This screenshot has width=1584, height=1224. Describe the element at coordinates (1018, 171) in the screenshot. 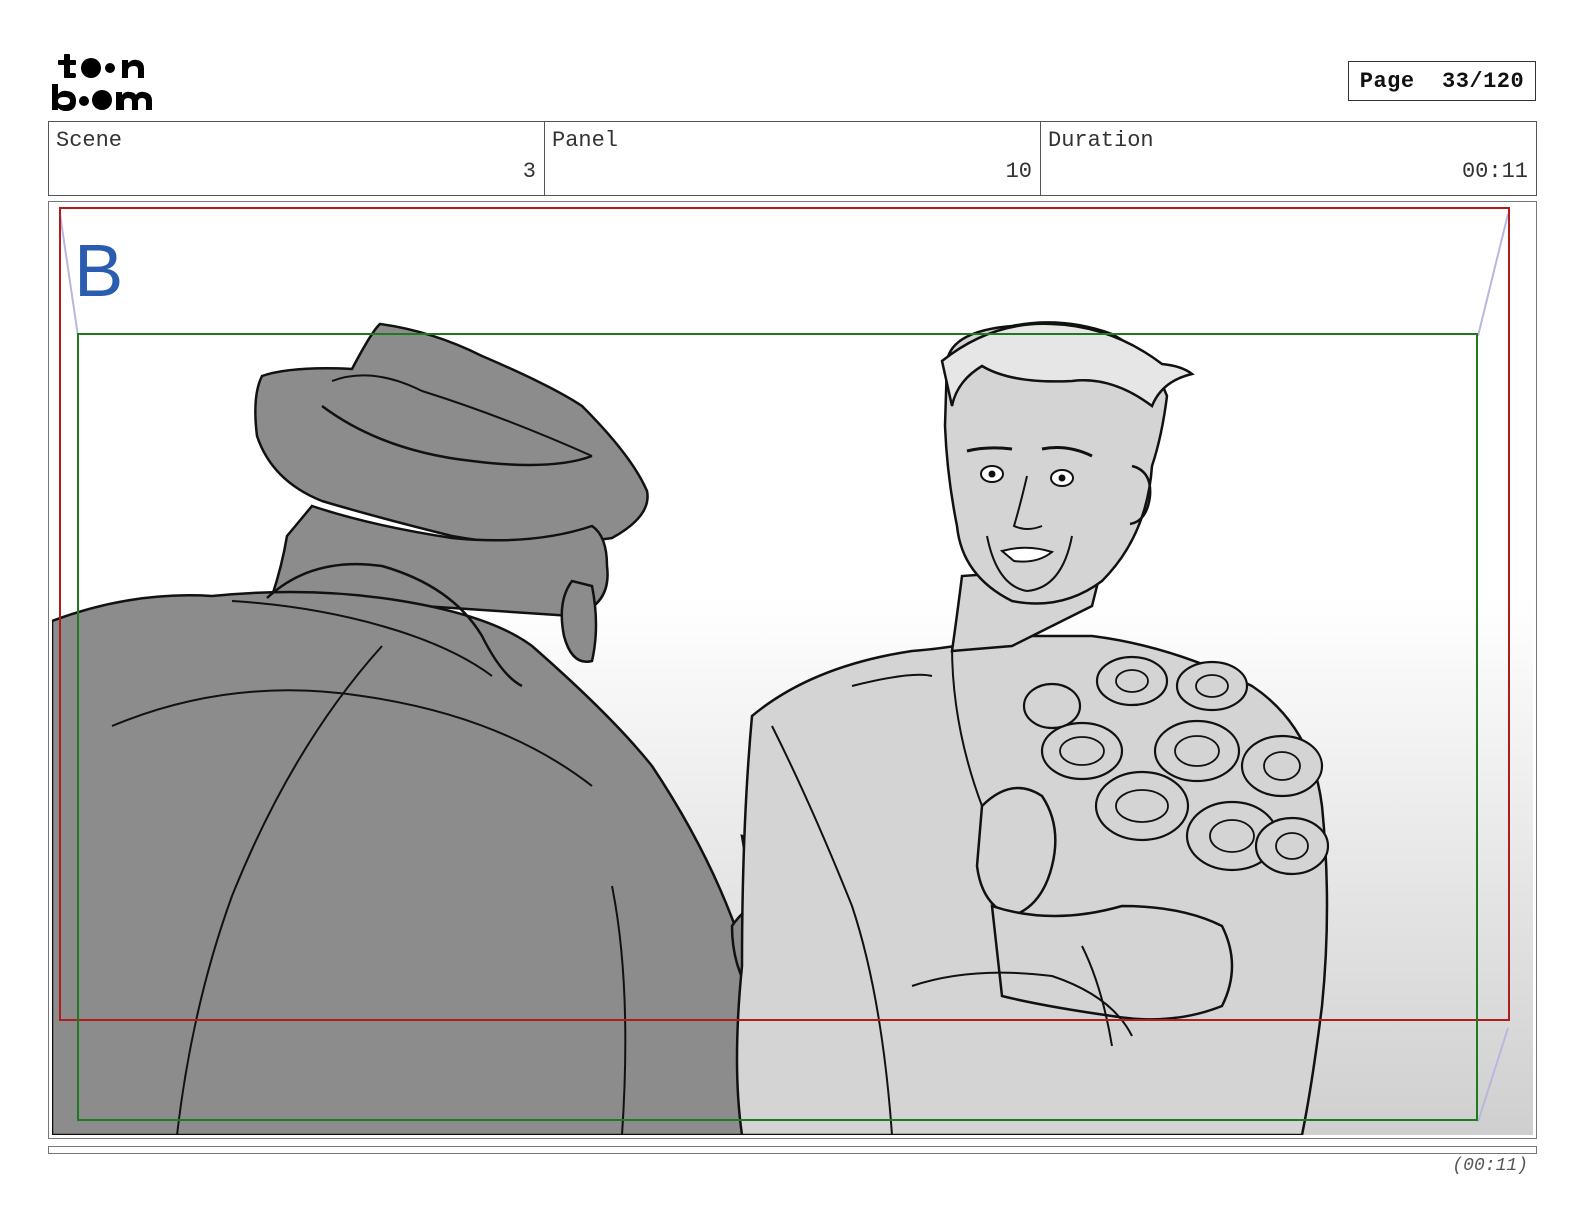

I see `panel-value: 10` at that location.